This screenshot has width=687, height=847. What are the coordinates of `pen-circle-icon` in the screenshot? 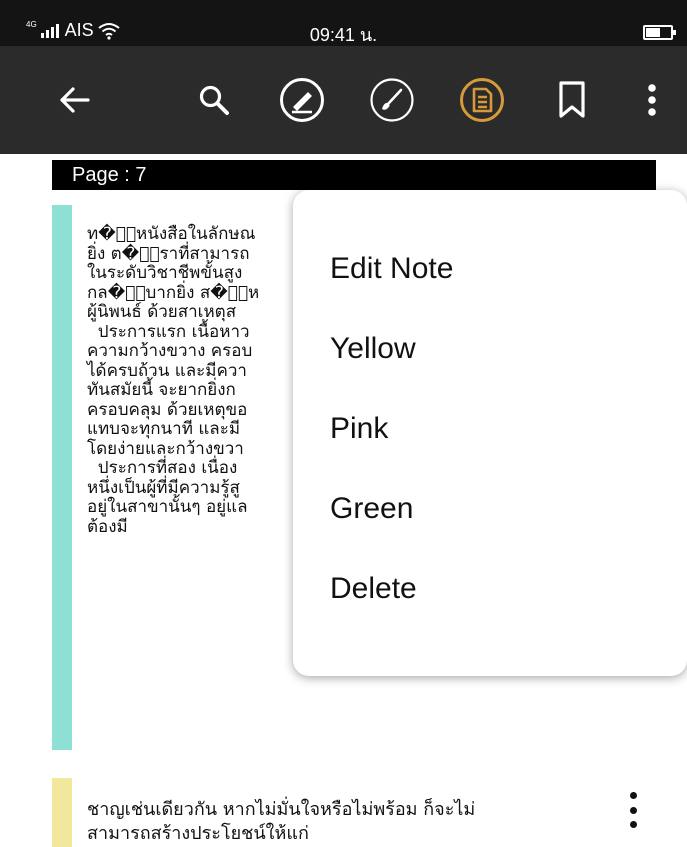 It's located at (302, 100).